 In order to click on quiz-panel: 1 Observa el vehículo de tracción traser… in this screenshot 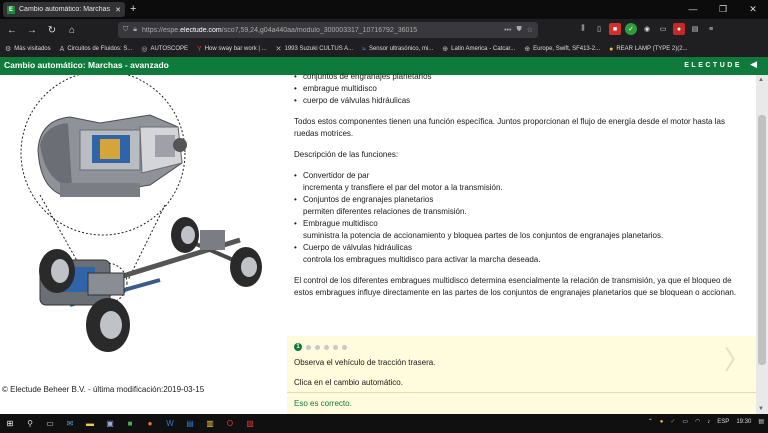, I will do `click(521, 375)`.